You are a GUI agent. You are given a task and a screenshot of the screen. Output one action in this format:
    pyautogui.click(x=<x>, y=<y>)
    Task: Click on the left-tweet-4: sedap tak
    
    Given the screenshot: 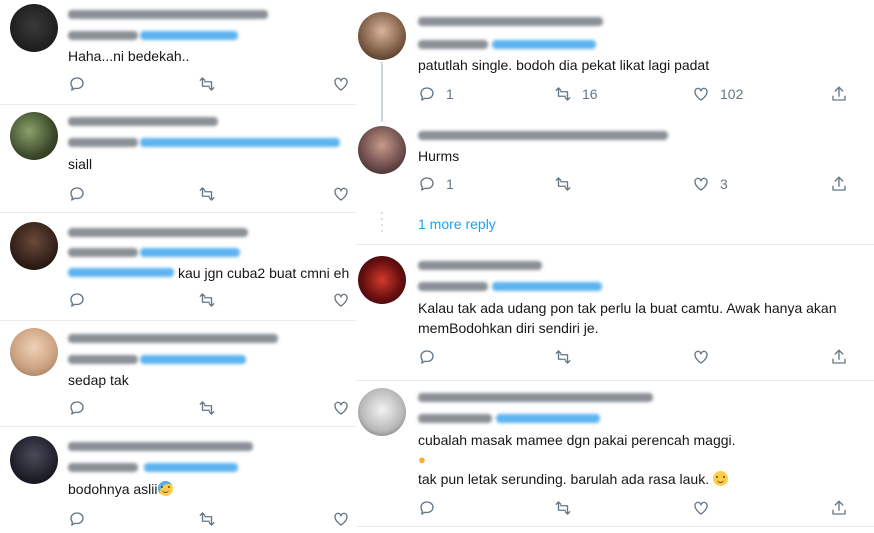 What is the action you would take?
    pyautogui.click(x=178, y=373)
    